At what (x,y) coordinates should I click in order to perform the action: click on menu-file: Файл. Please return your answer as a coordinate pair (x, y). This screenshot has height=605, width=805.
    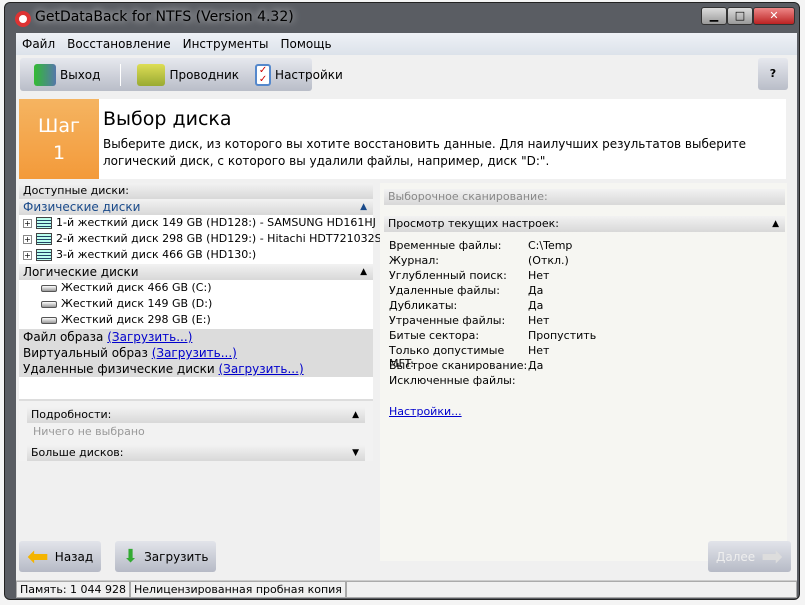
    Looking at the image, I should click on (38, 44).